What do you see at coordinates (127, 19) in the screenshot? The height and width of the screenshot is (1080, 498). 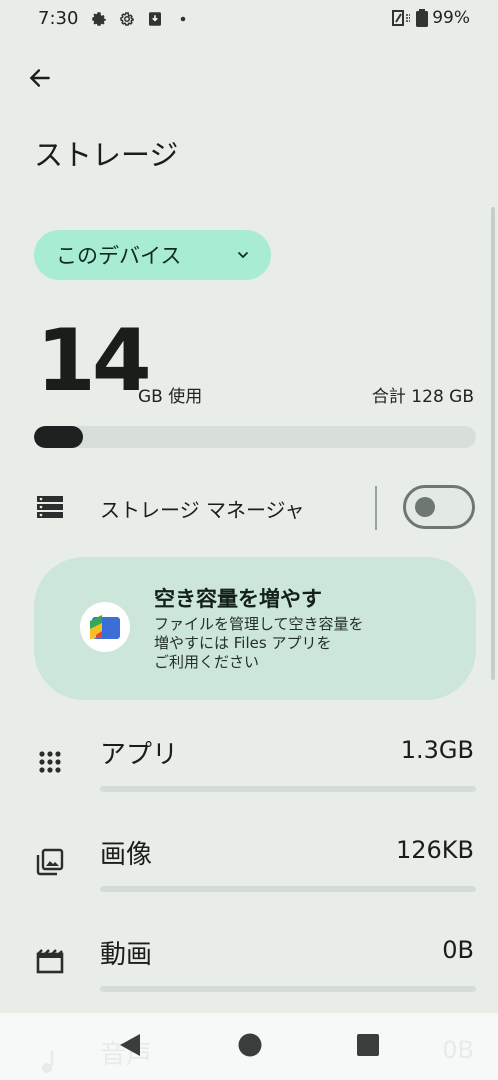 I see `gear-outline-icon` at bounding box center [127, 19].